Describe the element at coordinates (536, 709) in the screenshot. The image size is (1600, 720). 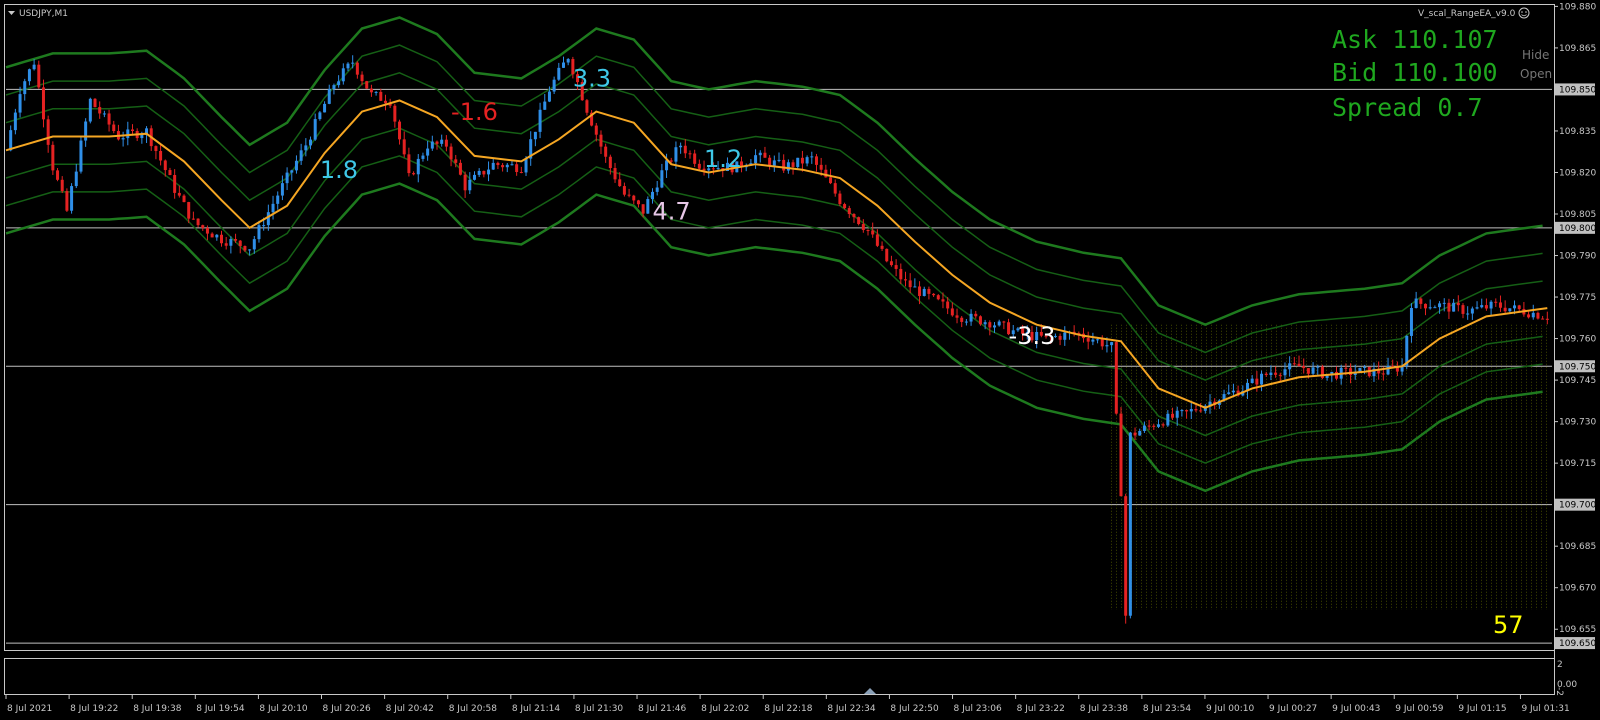
I see `time-tick-label: 8 Jul 21:14` at that location.